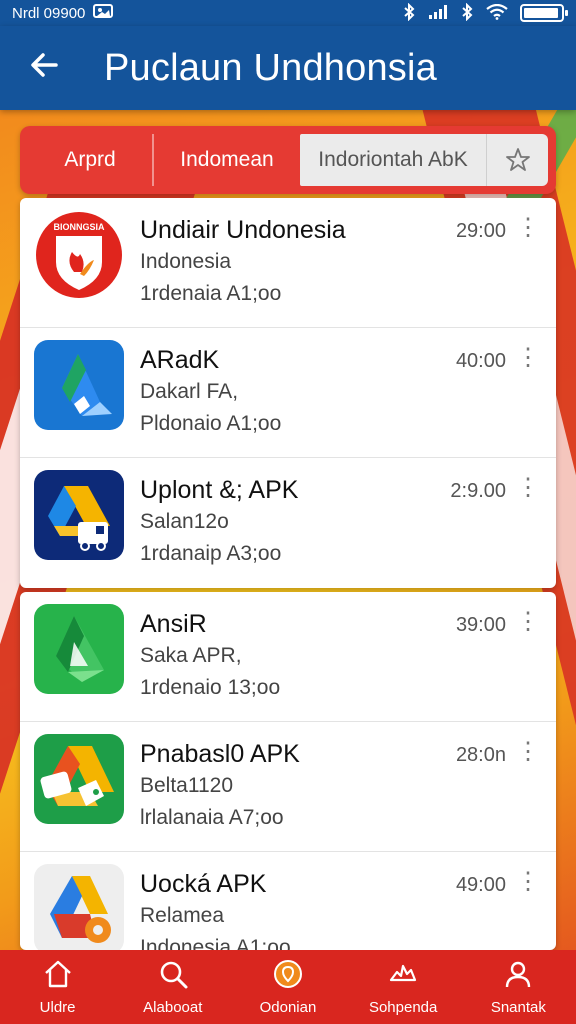 This screenshot has height=1024, width=576. I want to click on nav-location: Odonian, so click(288, 987).